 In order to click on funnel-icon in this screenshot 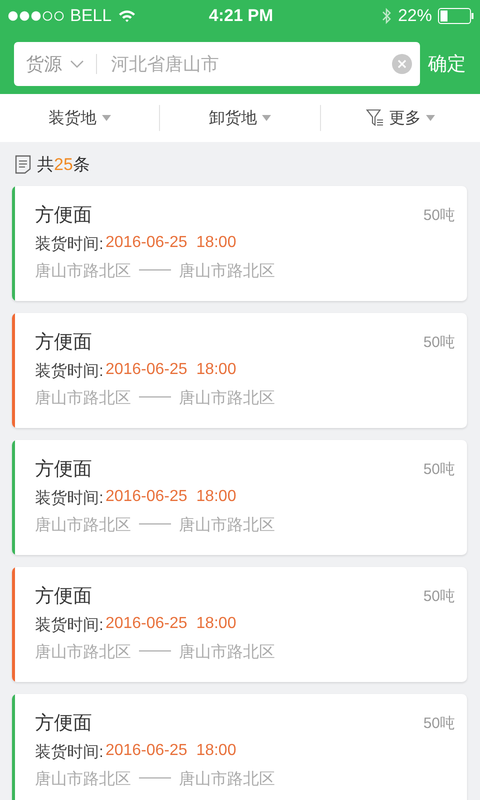, I will do `click(375, 118)`.